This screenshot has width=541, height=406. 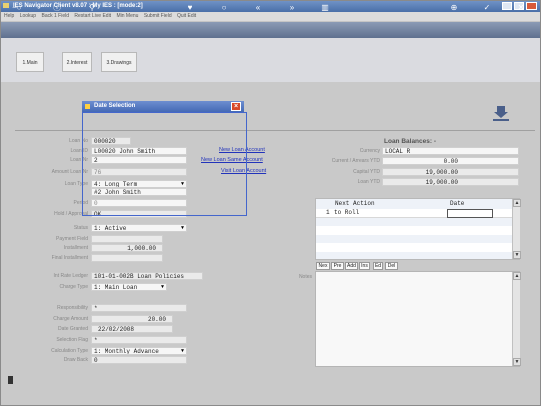 I want to click on payment-field-label: Payment Field, so click(x=72, y=239).